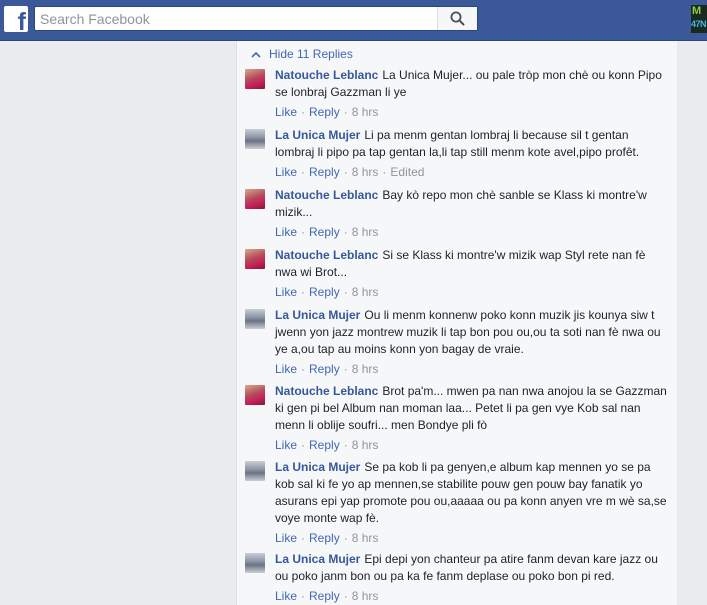  I want to click on top-navigation-bar: f M 47N, so click(353, 20).